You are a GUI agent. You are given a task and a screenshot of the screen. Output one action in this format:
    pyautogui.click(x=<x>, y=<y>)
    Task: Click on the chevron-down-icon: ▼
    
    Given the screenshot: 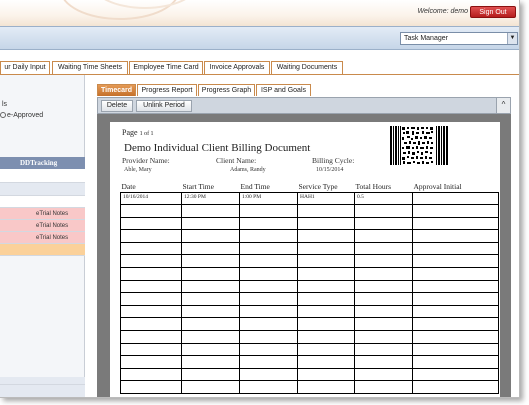 What is the action you would take?
    pyautogui.click(x=512, y=38)
    